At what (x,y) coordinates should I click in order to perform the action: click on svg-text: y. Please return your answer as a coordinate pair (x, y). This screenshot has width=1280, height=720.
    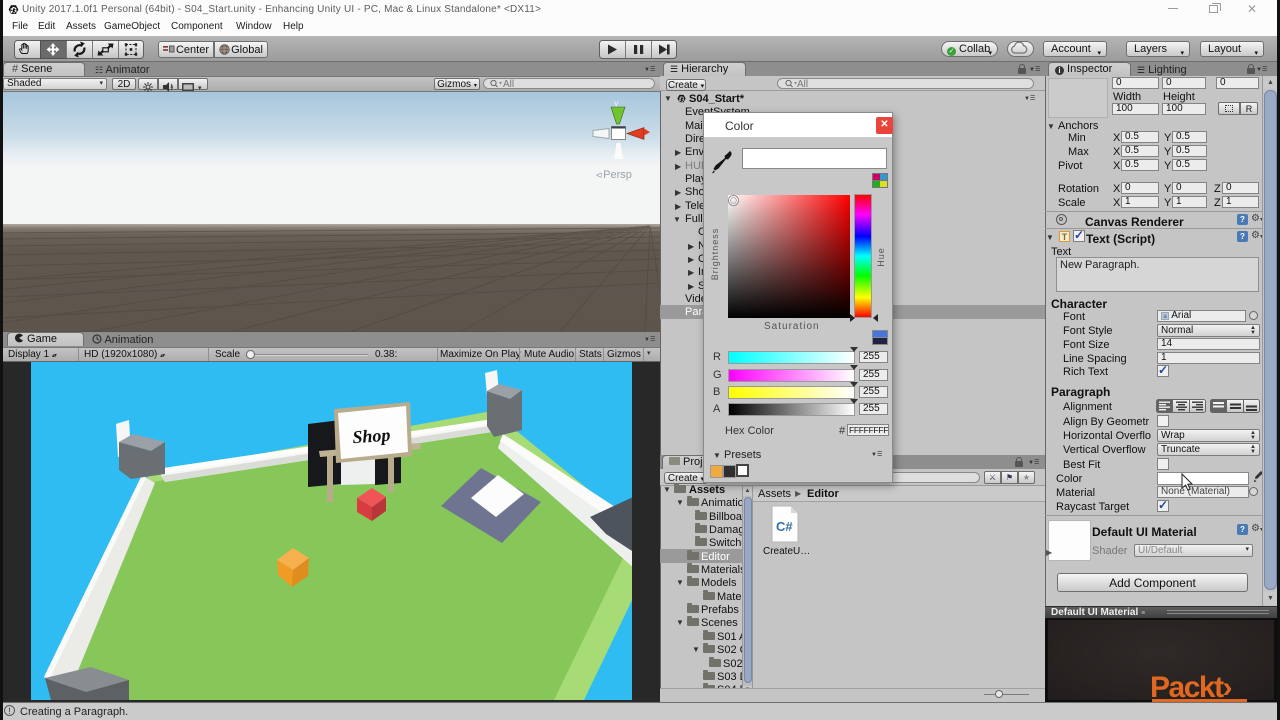
    Looking at the image, I should click on (616, 103).